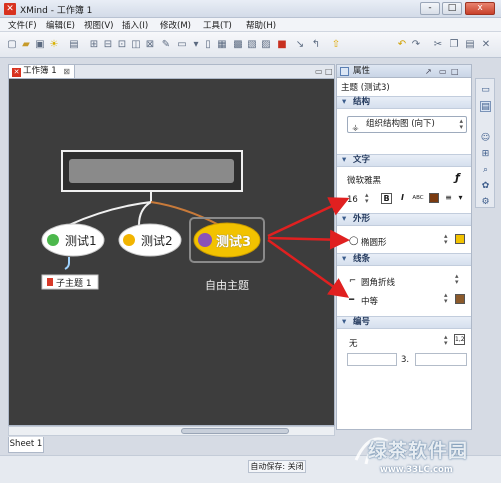  What do you see at coordinates (217, 25) in the screenshot?
I see `menu-tools: 工具(T)` at bounding box center [217, 25].